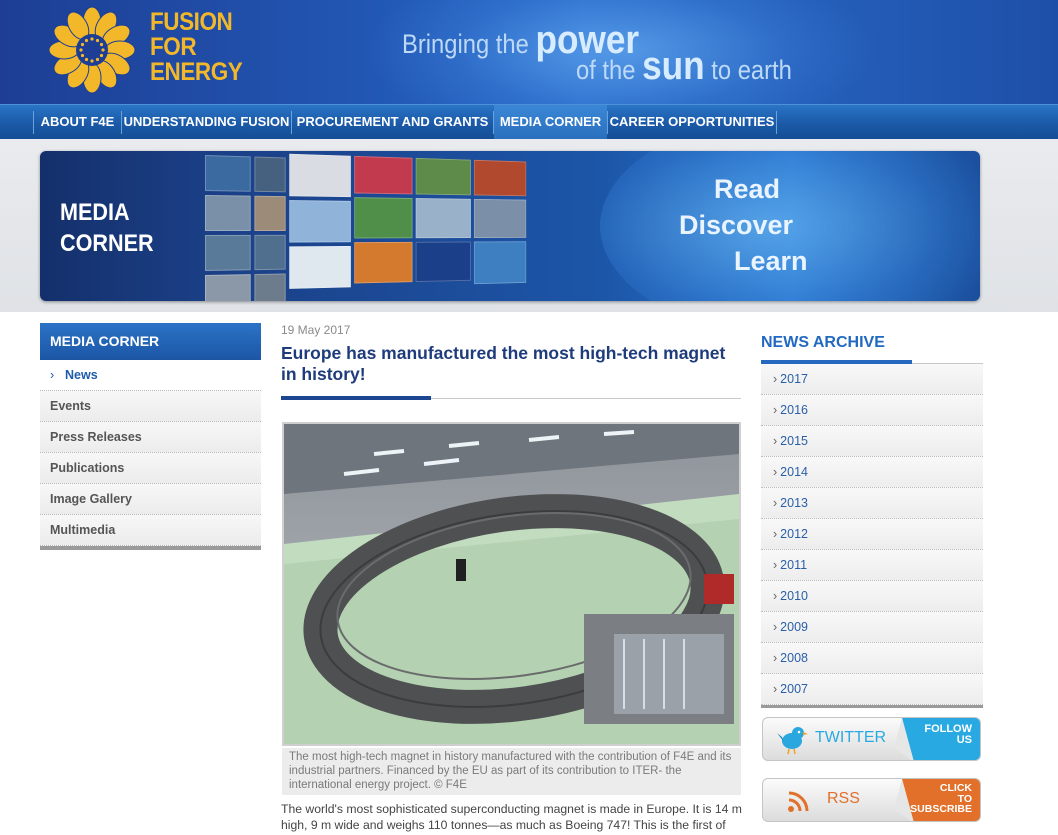 The width and height of the screenshot is (1058, 835). Describe the element at coordinates (512, 44) in the screenshot. I see `slogan-word: the` at that location.